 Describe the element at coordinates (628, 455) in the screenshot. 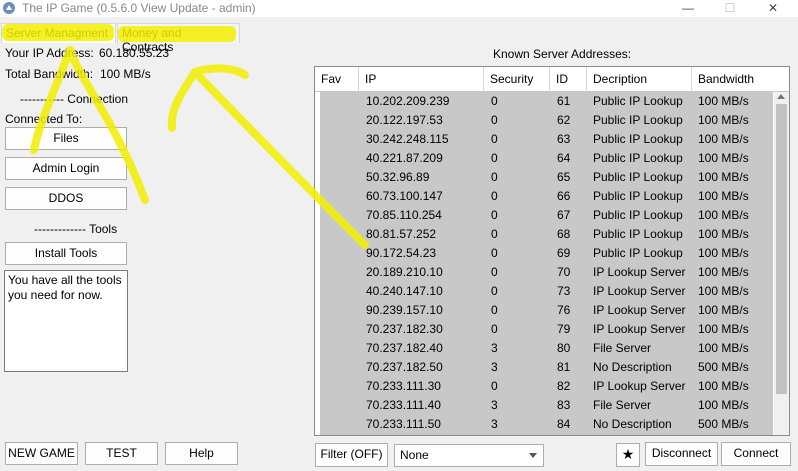

I see `favorite-star-button: ★` at that location.